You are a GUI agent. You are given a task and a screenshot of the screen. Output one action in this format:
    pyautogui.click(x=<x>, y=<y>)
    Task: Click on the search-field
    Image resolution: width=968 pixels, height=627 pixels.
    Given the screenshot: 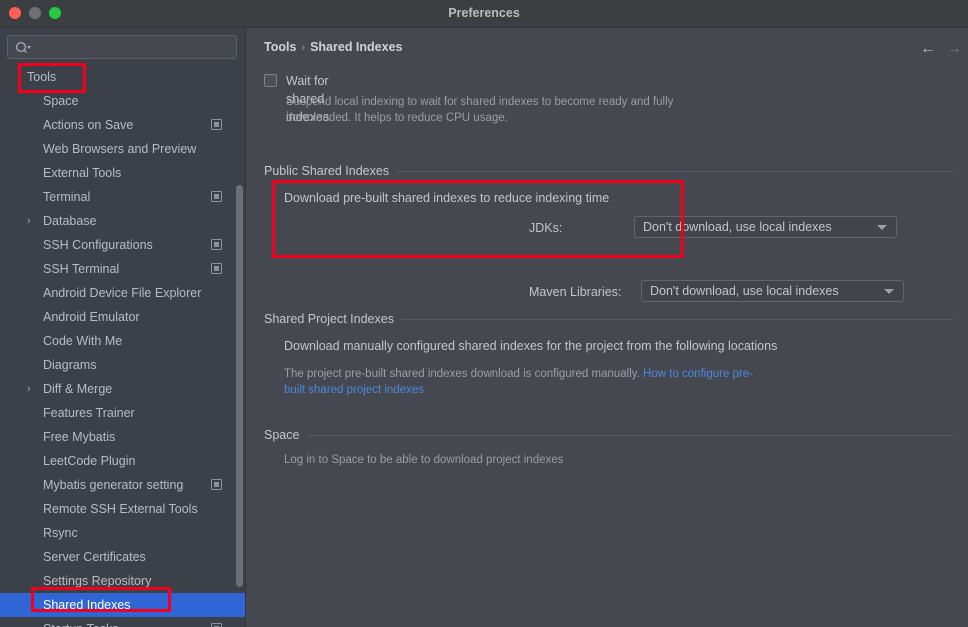 What is the action you would take?
    pyautogui.click(x=122, y=47)
    